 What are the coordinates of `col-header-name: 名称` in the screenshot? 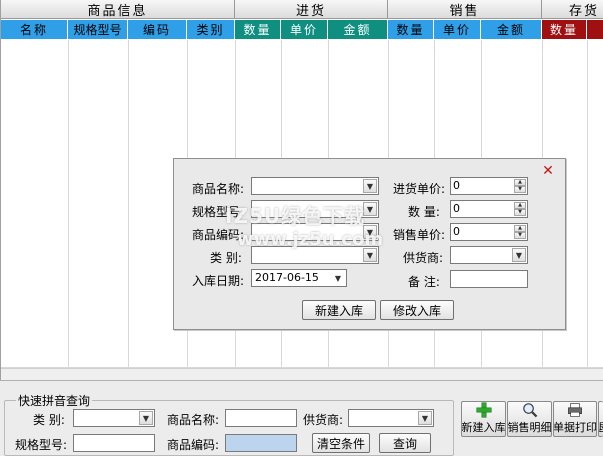 It's located at (34, 29).